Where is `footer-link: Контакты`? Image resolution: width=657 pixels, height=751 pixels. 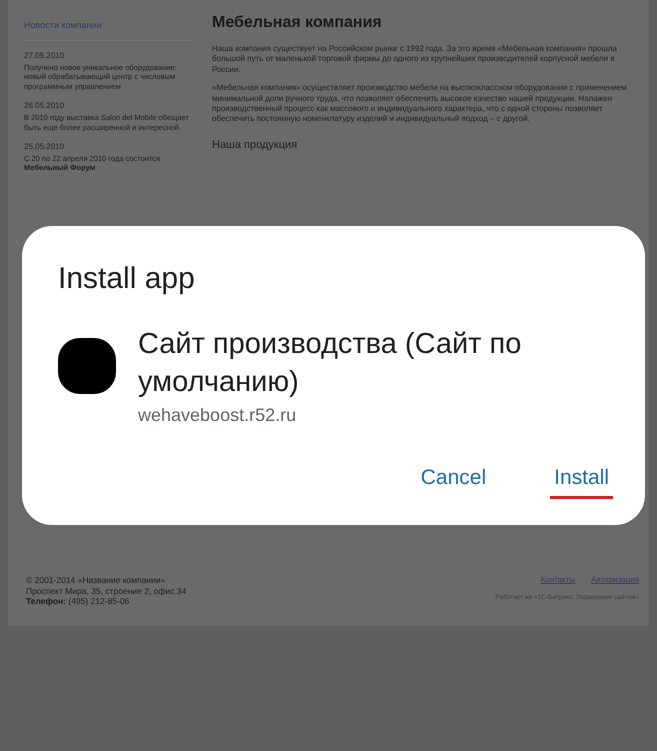 footer-link: Контакты is located at coordinates (558, 579).